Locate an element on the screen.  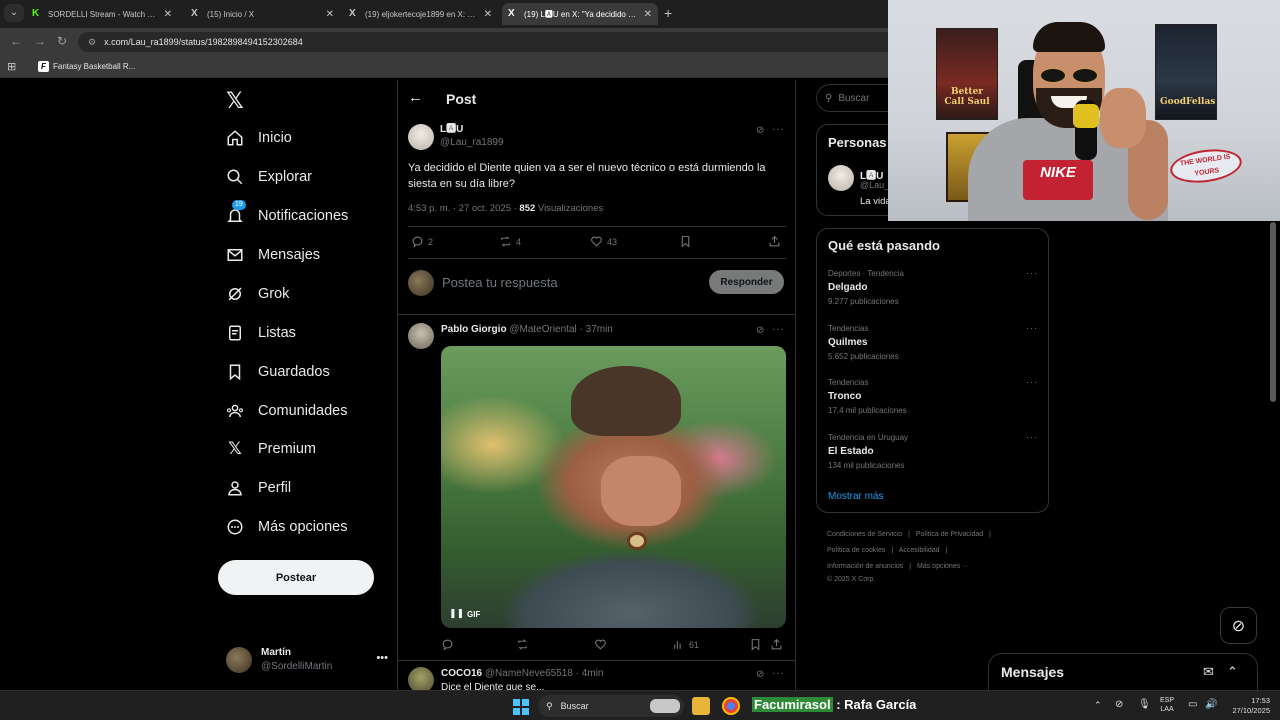
post-actions: 2 4 43 is located at coordinates (597, 243).